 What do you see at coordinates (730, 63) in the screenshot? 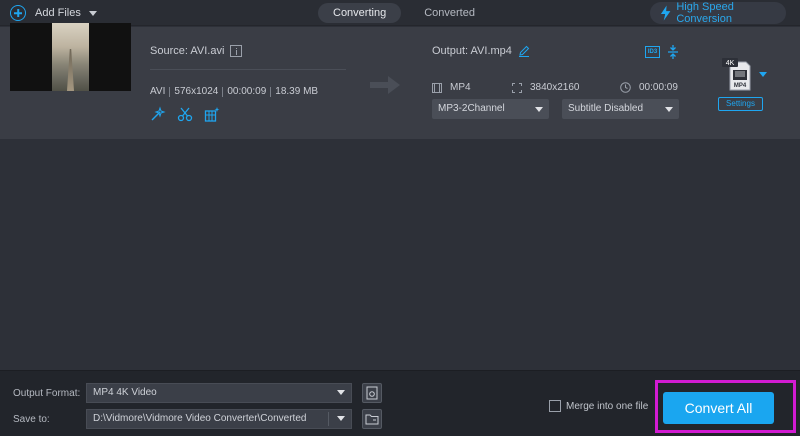
I see `format-badge-top: 4K` at bounding box center [730, 63].